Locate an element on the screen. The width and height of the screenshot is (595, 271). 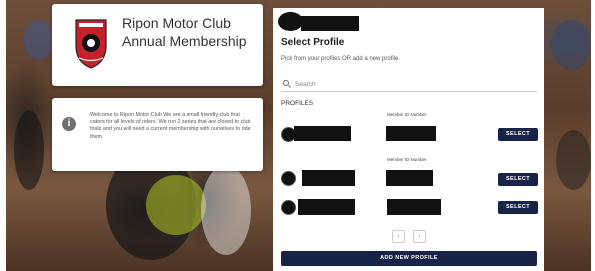
club-header-card: Ripon Motor Club Annual Membership is located at coordinates (157, 45).